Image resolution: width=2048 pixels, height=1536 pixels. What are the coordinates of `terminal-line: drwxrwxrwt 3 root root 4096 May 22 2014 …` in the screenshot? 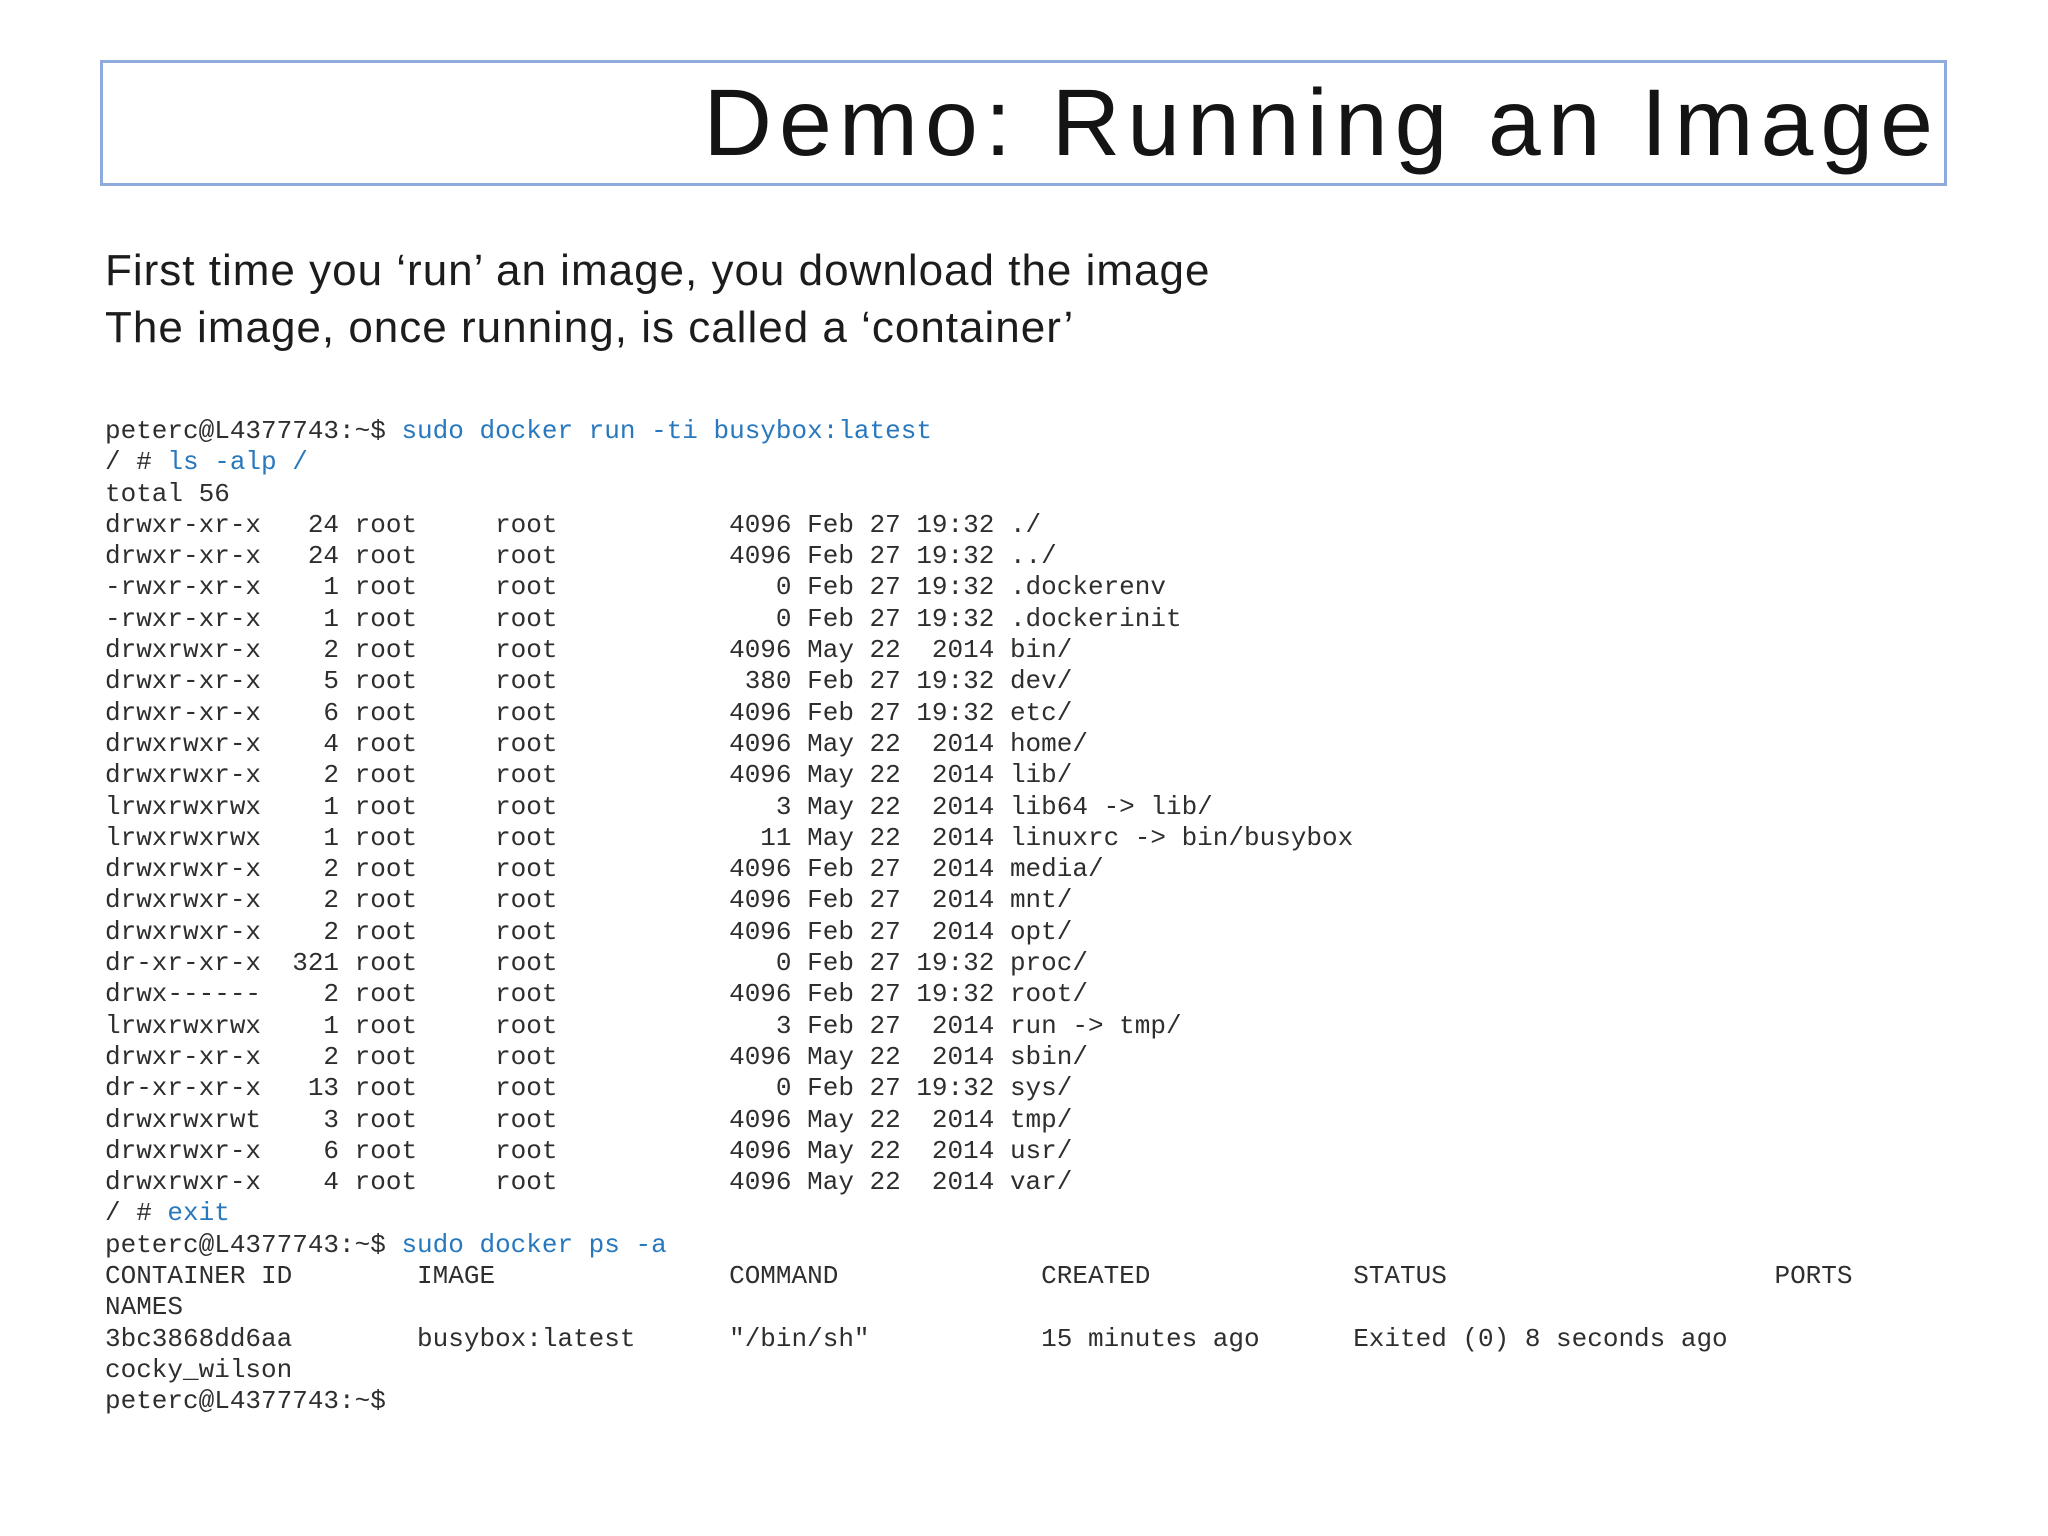 It's located at (978, 1120).